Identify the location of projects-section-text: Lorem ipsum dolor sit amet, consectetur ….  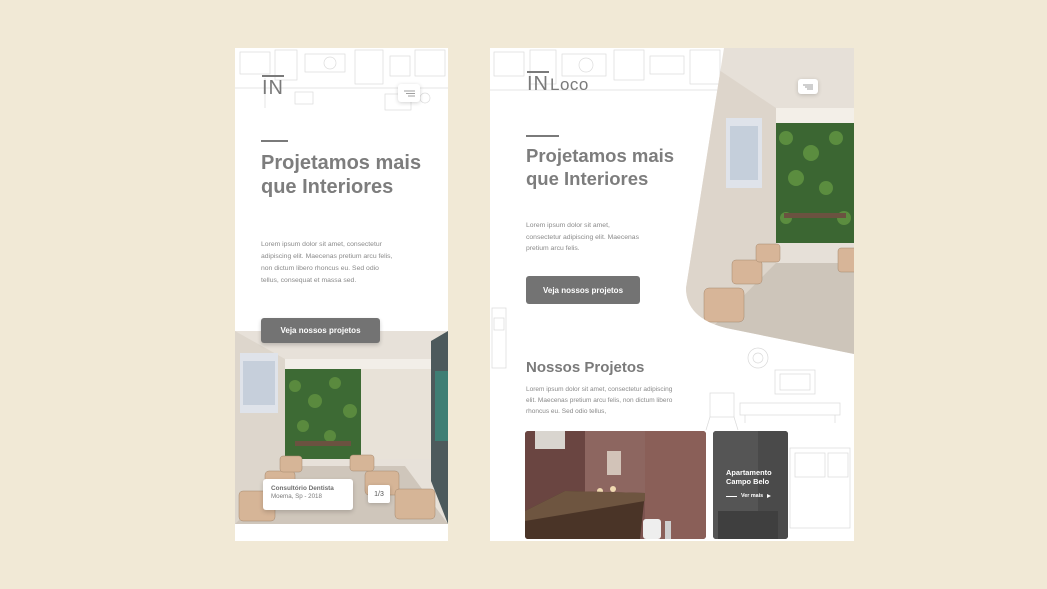
(599, 400).